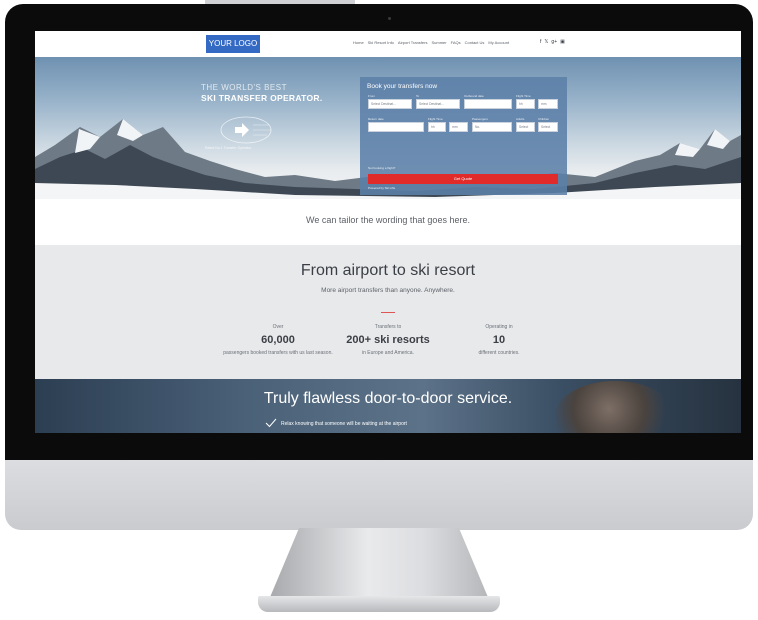 Image resolution: width=758 pixels, height=620 pixels. Describe the element at coordinates (525, 104) in the screenshot. I see `outbound-hour-select: hh` at that location.